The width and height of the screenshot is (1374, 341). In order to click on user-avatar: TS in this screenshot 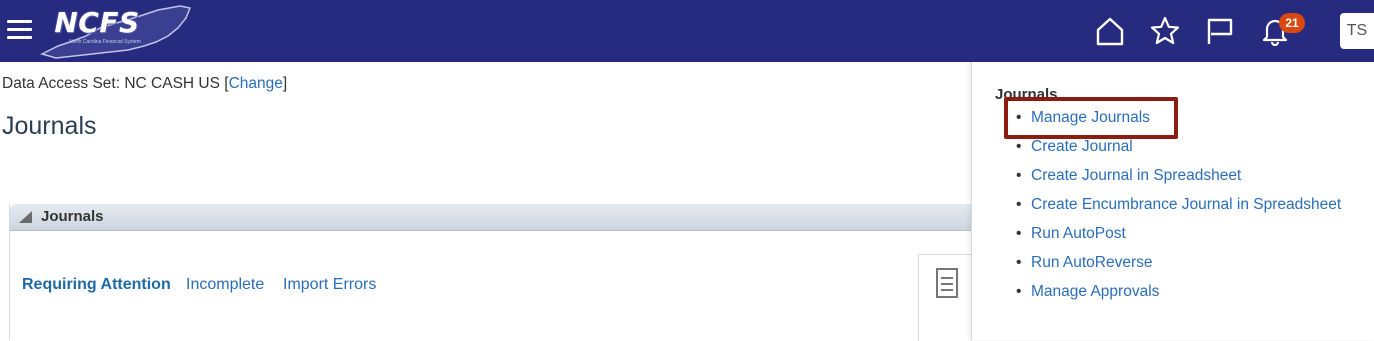, I will do `click(1357, 31)`.